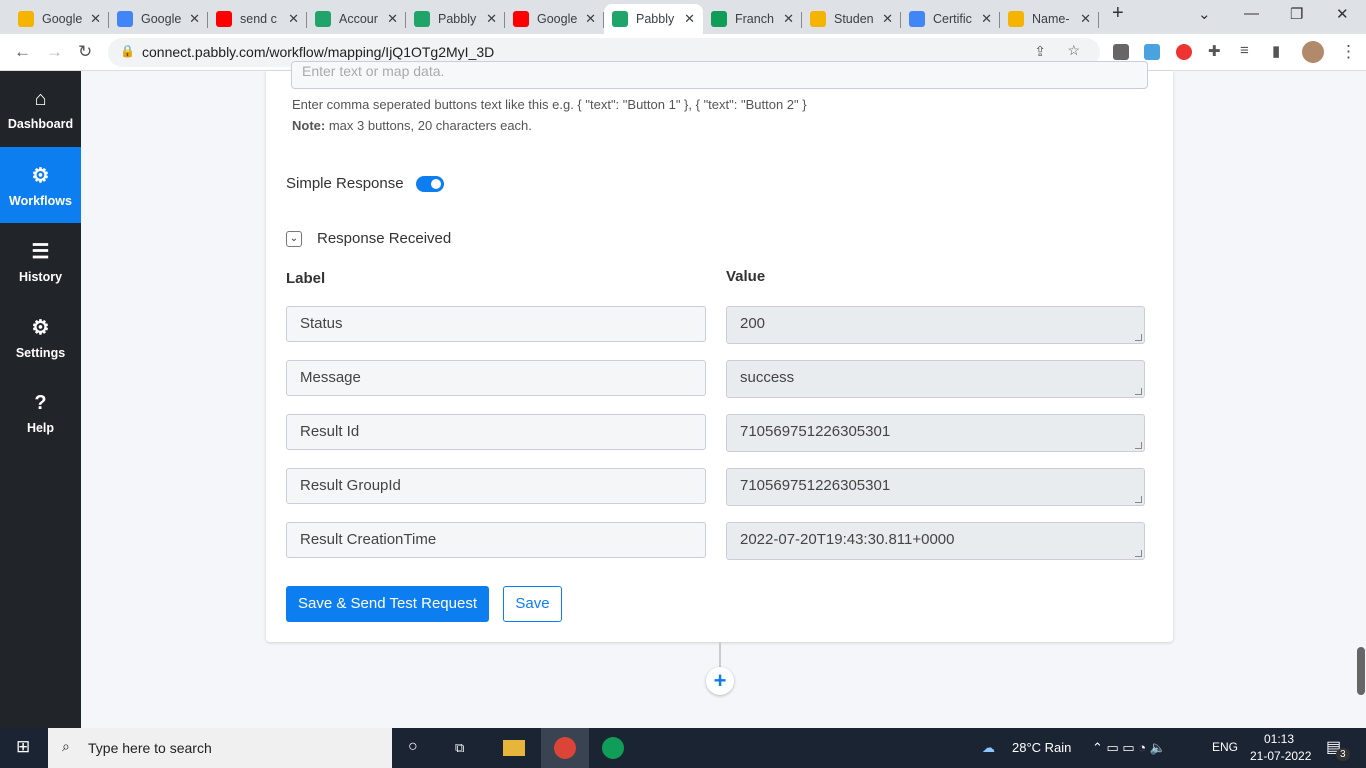 Image resolution: width=1366 pixels, height=768 pixels. I want to click on tab-title: Pabbly, so click(457, 19).